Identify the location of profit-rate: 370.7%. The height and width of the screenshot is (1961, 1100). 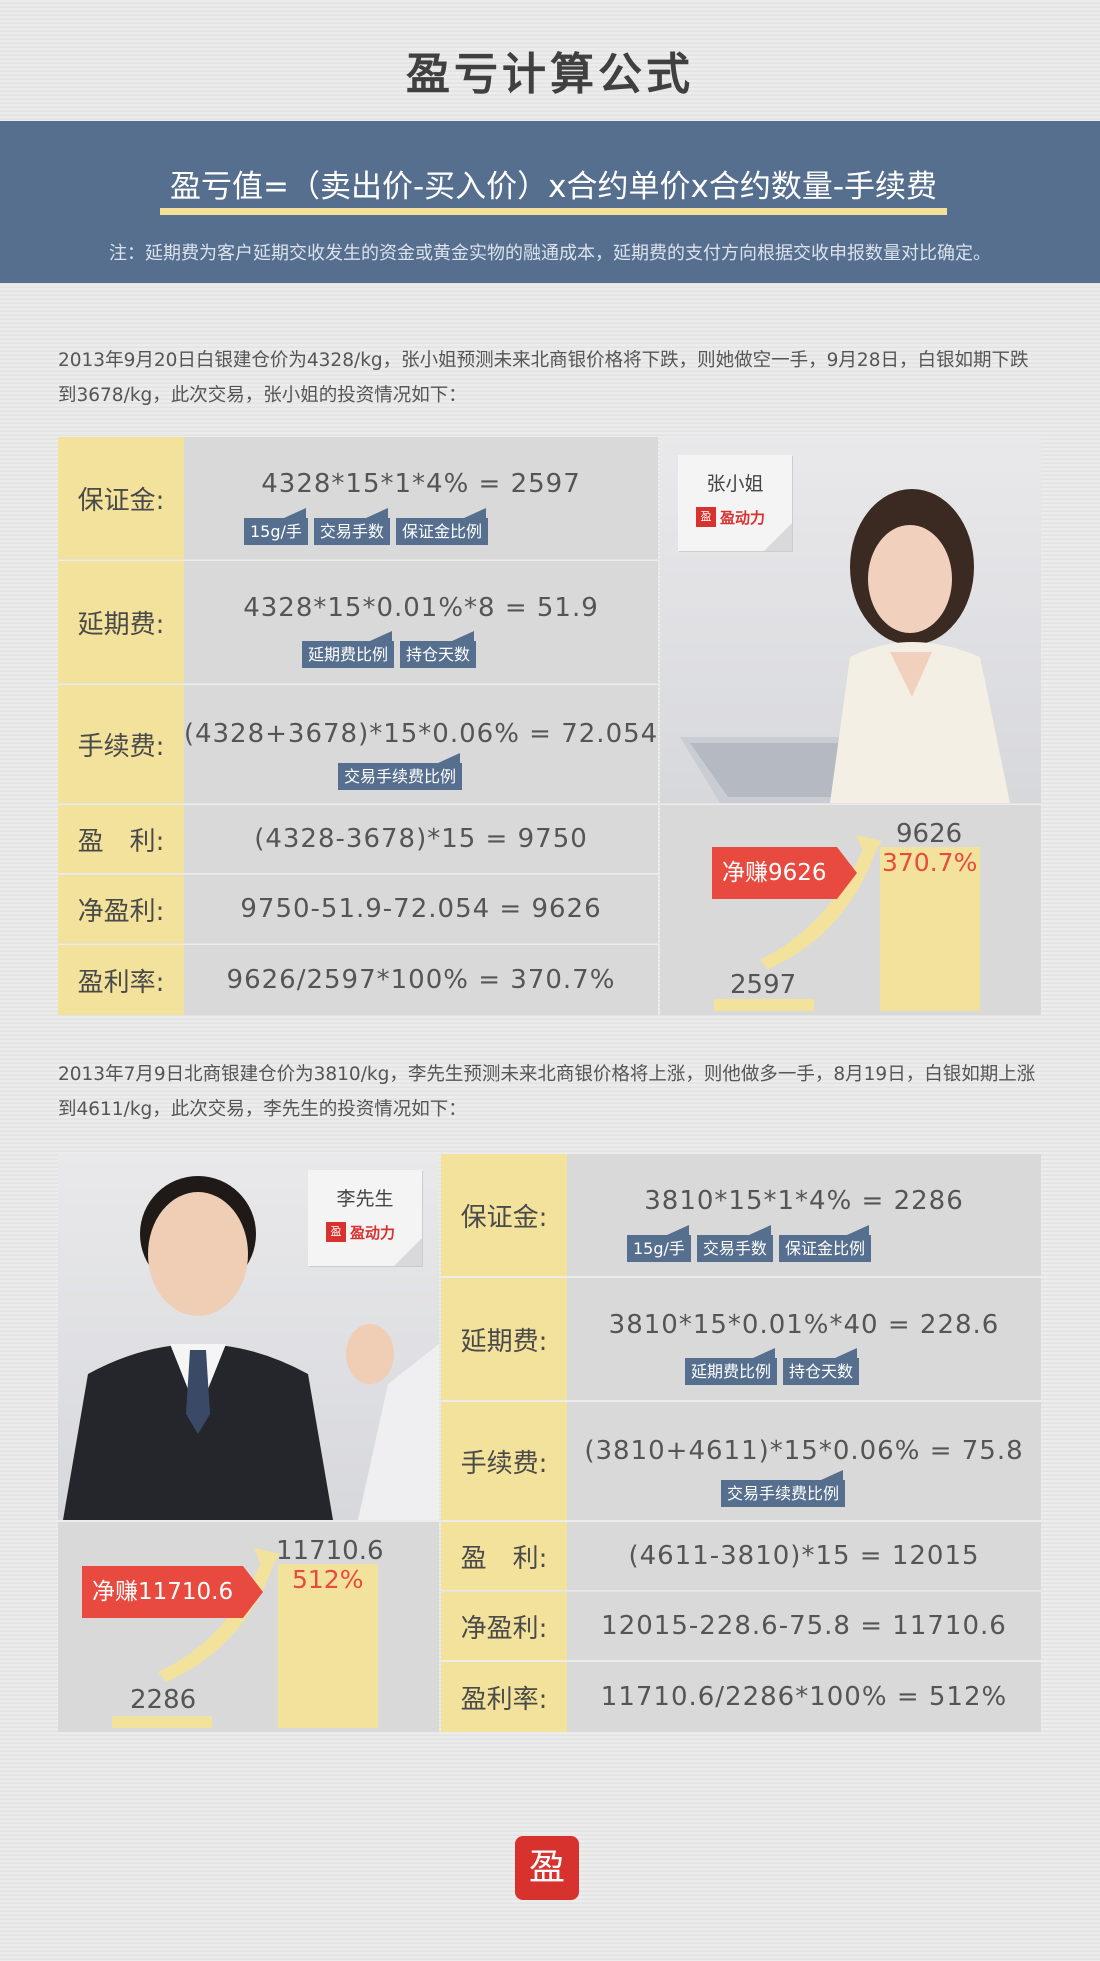
(930, 862).